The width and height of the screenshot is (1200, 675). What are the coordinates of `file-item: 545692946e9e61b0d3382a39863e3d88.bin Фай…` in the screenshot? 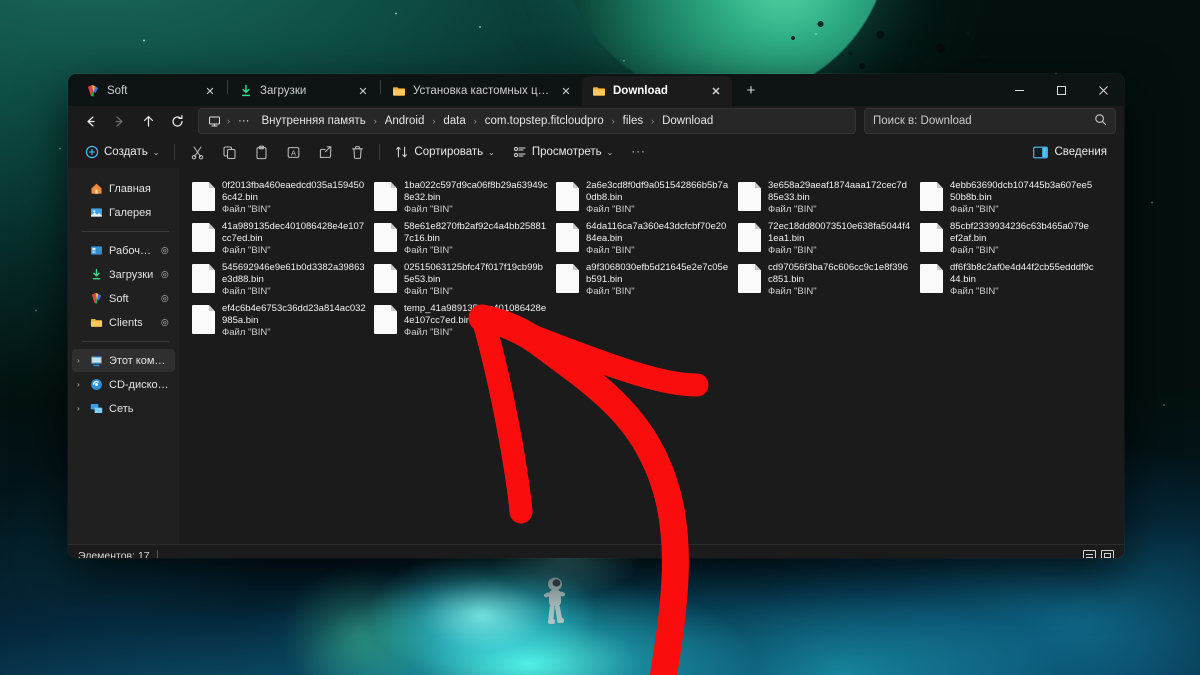 It's located at (279, 280).